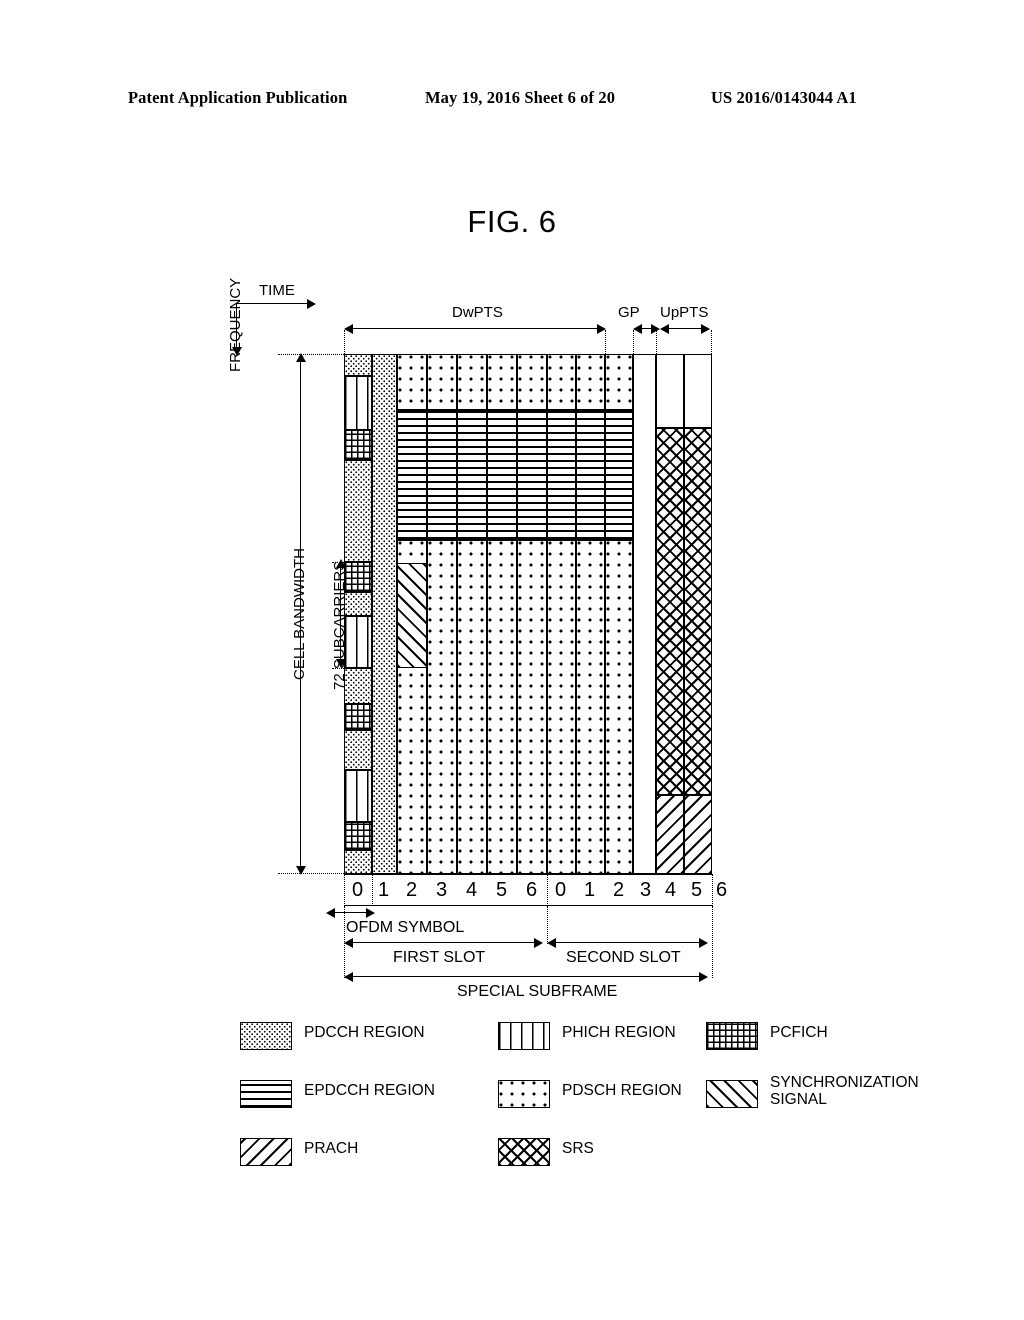  What do you see at coordinates (520, 97) in the screenshot?
I see `header-date-sheet: May 19, 2016 Sheet 6 of 20` at bounding box center [520, 97].